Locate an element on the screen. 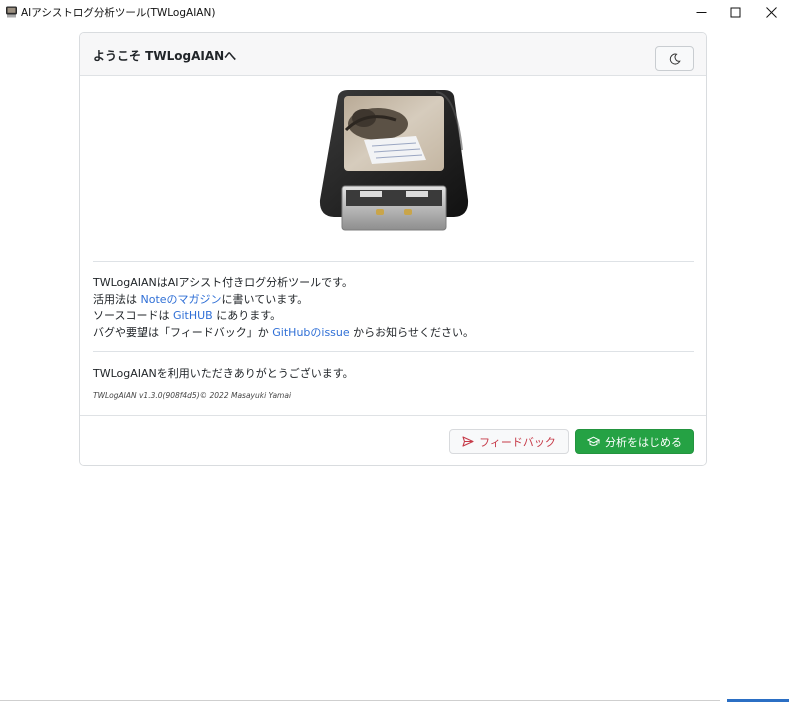  description-line: 活用法は Noteのマガジンに書いています。 is located at coordinates (283, 300).